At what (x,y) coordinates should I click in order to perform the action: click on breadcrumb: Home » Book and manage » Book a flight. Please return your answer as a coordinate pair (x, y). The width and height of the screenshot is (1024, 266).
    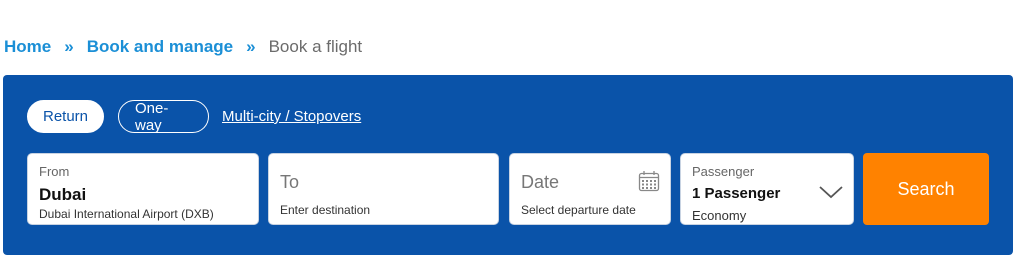
    Looking at the image, I should click on (183, 47).